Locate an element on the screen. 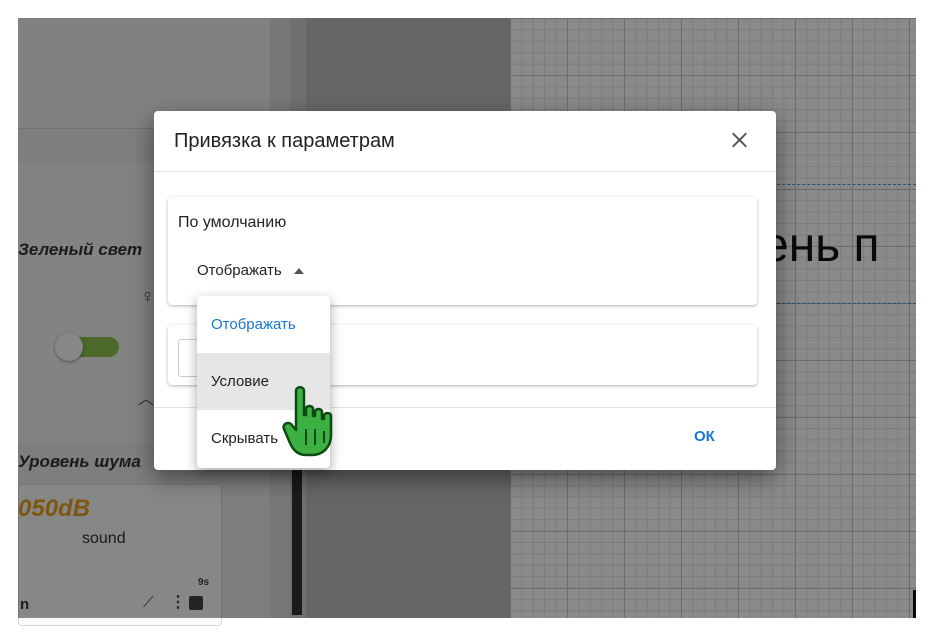  default-section: По умолчанию is located at coordinates (462, 251).